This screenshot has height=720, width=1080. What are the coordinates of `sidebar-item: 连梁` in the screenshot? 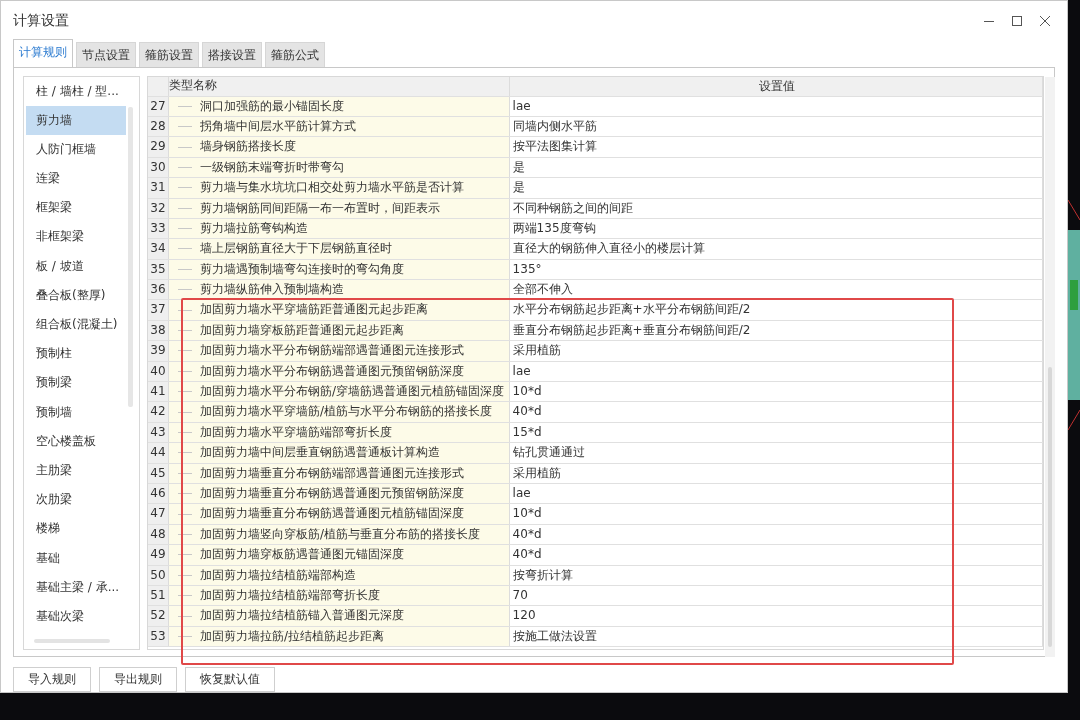 It's located at (76, 179).